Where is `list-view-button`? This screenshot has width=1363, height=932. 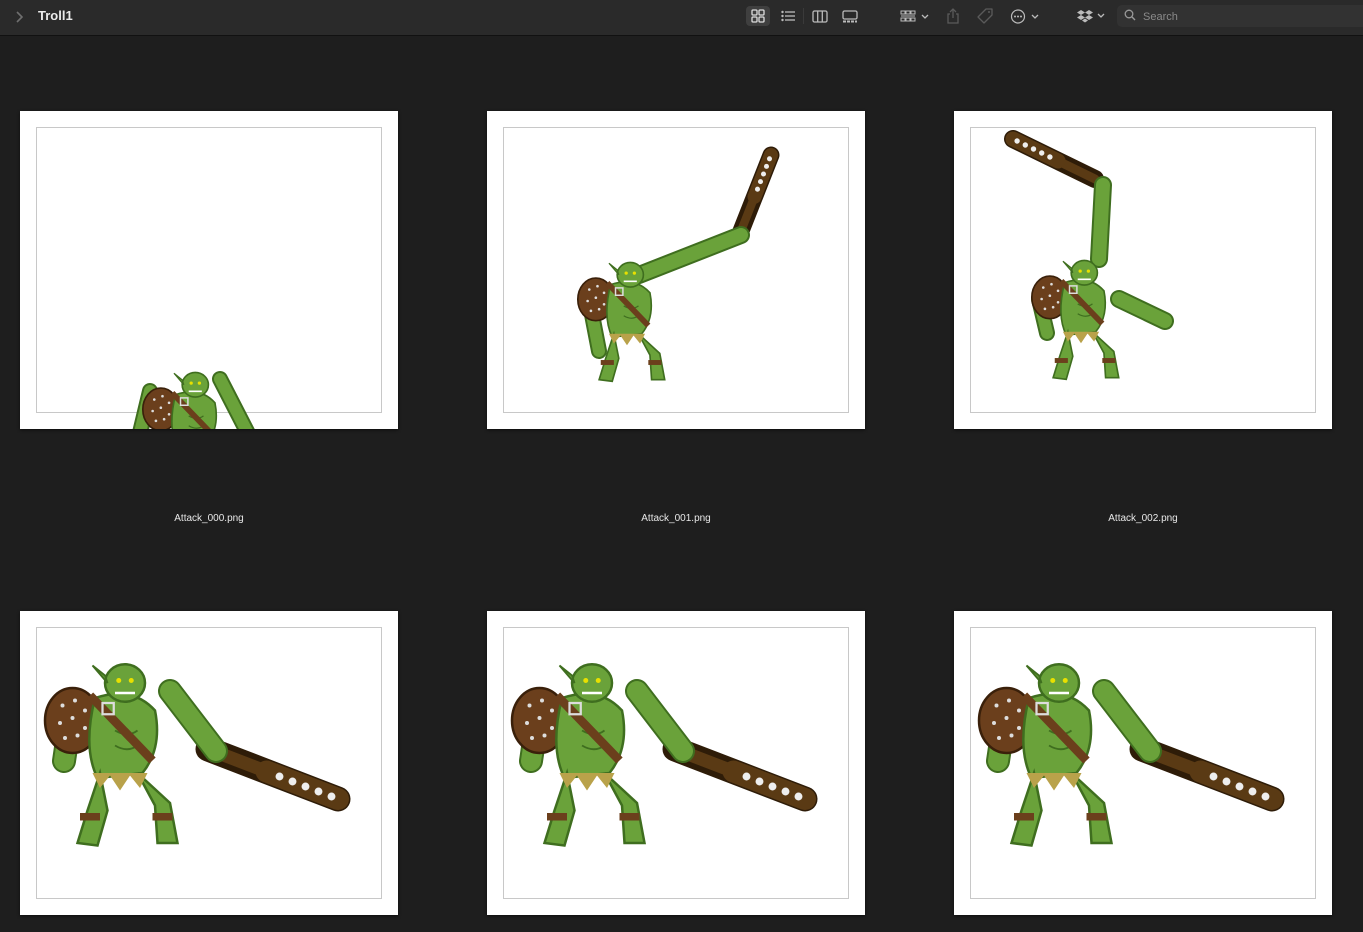
list-view-button is located at coordinates (788, 16).